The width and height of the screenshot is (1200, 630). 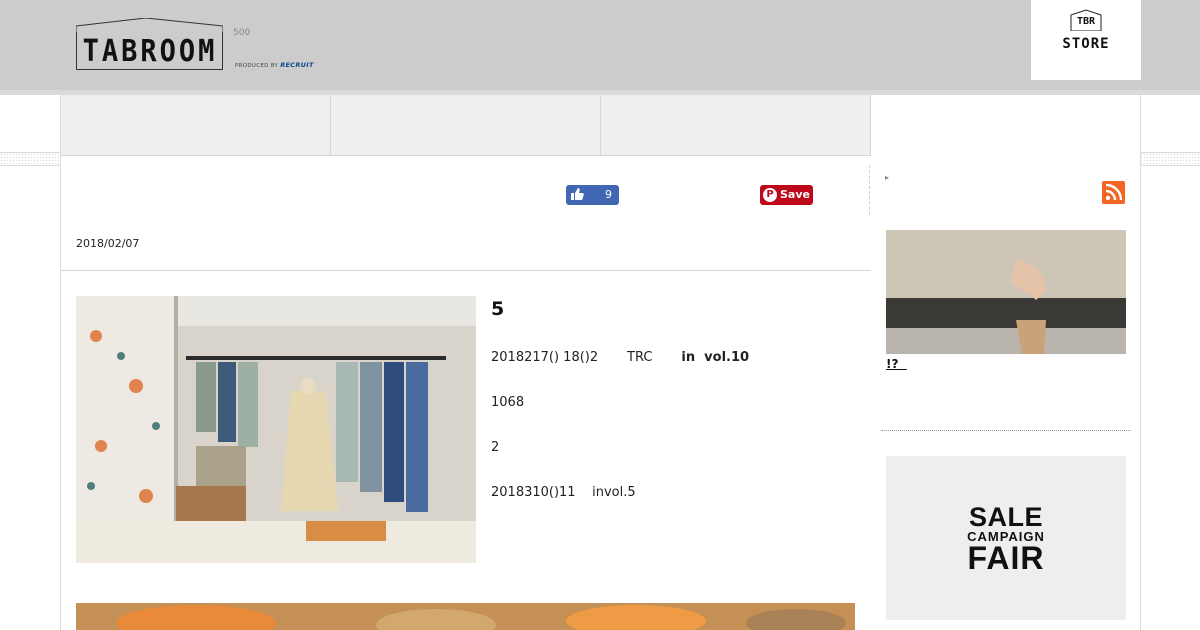 I want to click on store-house-label-wrap: TBR, so click(x=1086, y=20).